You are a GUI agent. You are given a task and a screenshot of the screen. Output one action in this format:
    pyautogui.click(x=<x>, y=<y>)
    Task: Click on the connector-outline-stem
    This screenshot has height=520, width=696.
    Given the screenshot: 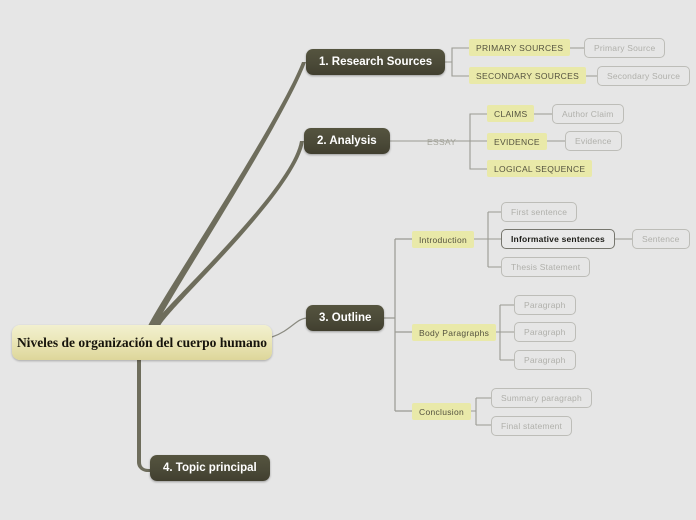 What is the action you would take?
    pyautogui.click(x=396, y=325)
    